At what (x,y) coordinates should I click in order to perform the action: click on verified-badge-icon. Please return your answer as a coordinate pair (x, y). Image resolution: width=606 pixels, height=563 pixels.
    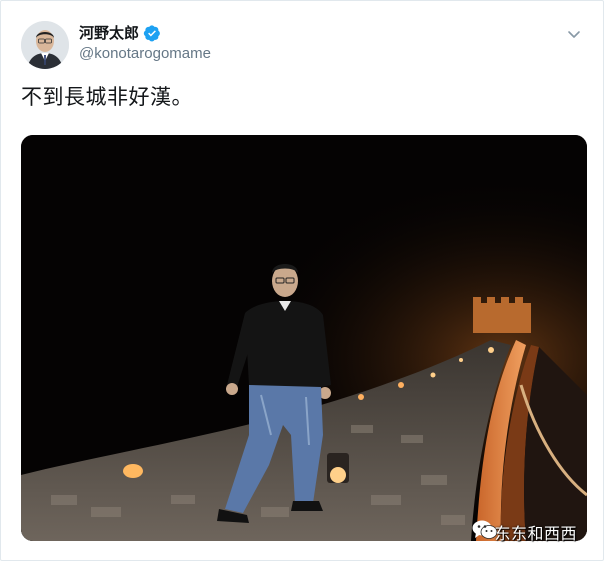
    Looking at the image, I should click on (152, 33).